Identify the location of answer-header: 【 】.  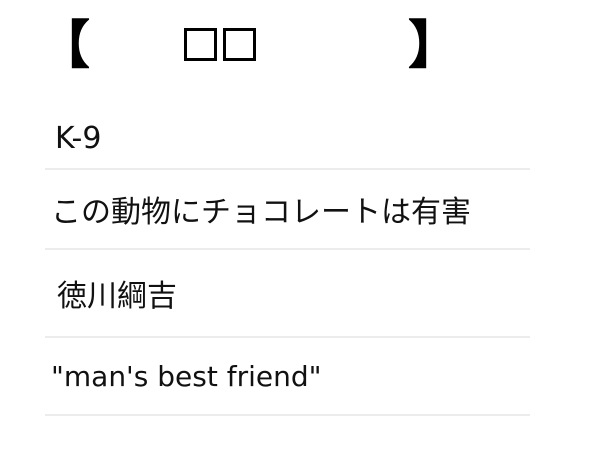
(249, 46).